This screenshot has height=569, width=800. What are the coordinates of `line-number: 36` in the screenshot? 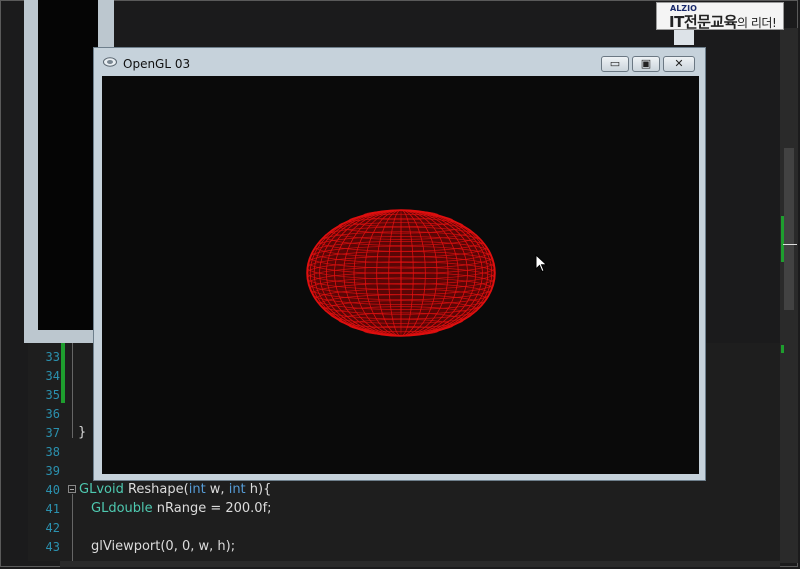 It's located at (52, 414).